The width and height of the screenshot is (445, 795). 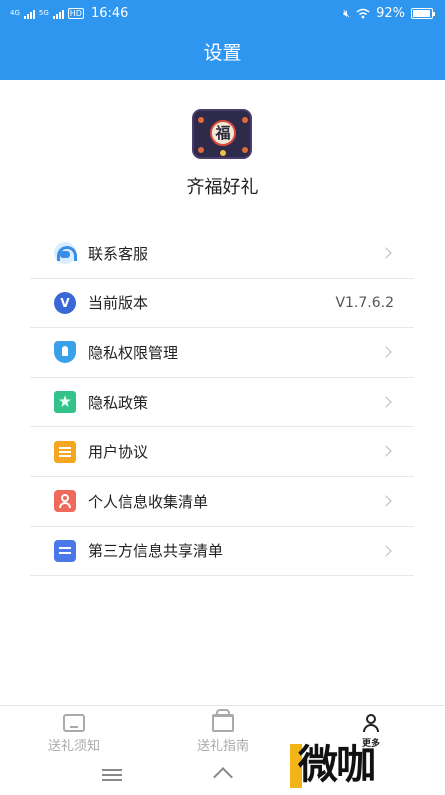 What do you see at coordinates (337, 765) in the screenshot?
I see `watermark-text: 微咖` at bounding box center [337, 765].